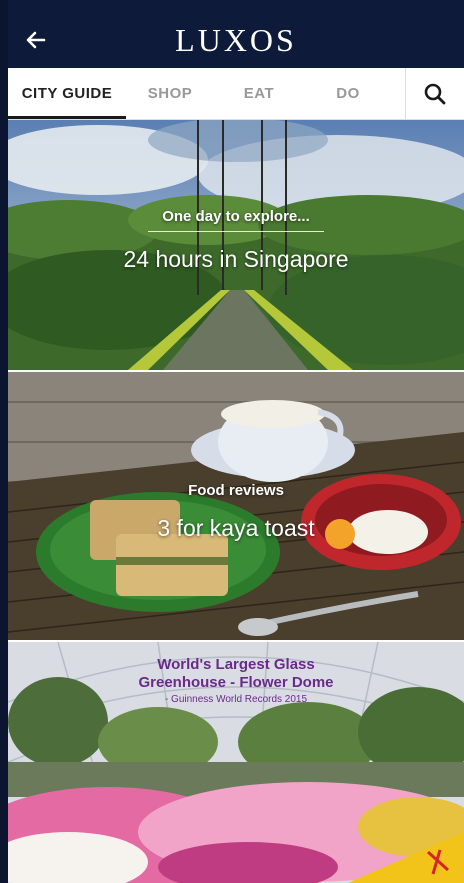 The height and width of the screenshot is (883, 464). I want to click on card-title: 3 for kaya toast, so click(236, 528).